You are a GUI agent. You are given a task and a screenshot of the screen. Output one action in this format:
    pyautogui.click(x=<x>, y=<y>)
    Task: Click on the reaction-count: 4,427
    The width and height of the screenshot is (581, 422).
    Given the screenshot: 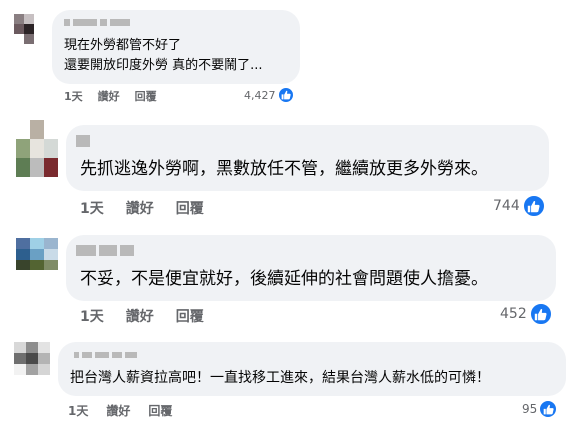 What is the action you would take?
    pyautogui.click(x=269, y=95)
    